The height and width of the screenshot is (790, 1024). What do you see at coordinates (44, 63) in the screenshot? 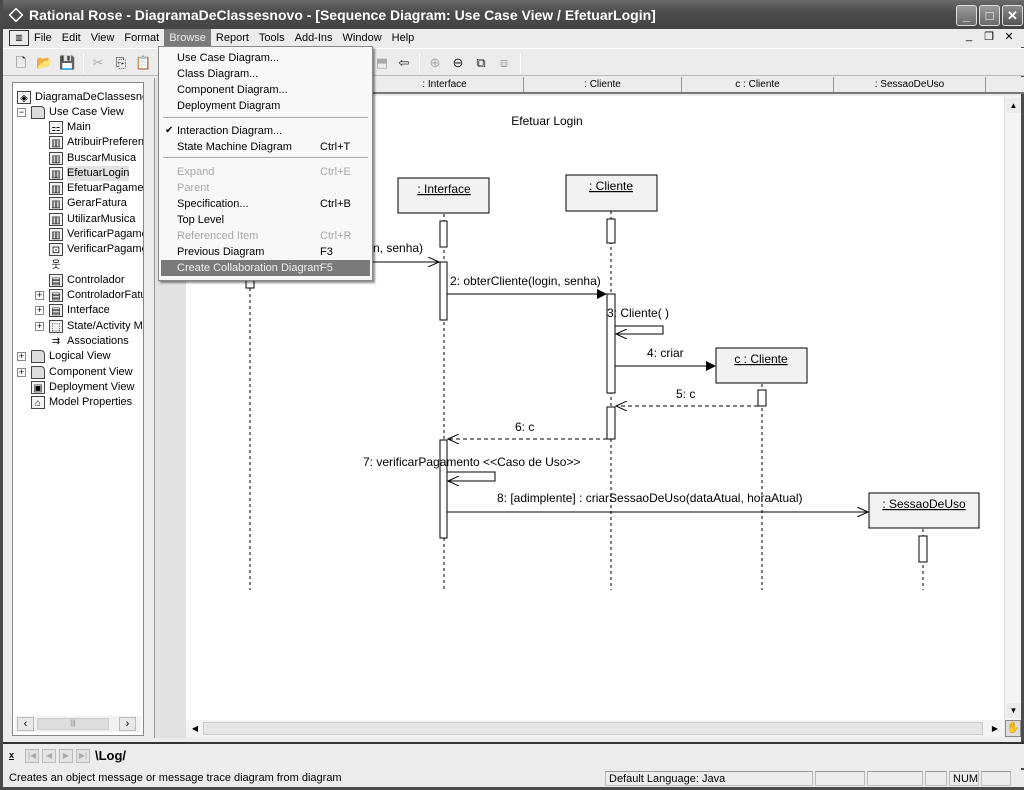
I see `open-icon: 📂` at bounding box center [44, 63].